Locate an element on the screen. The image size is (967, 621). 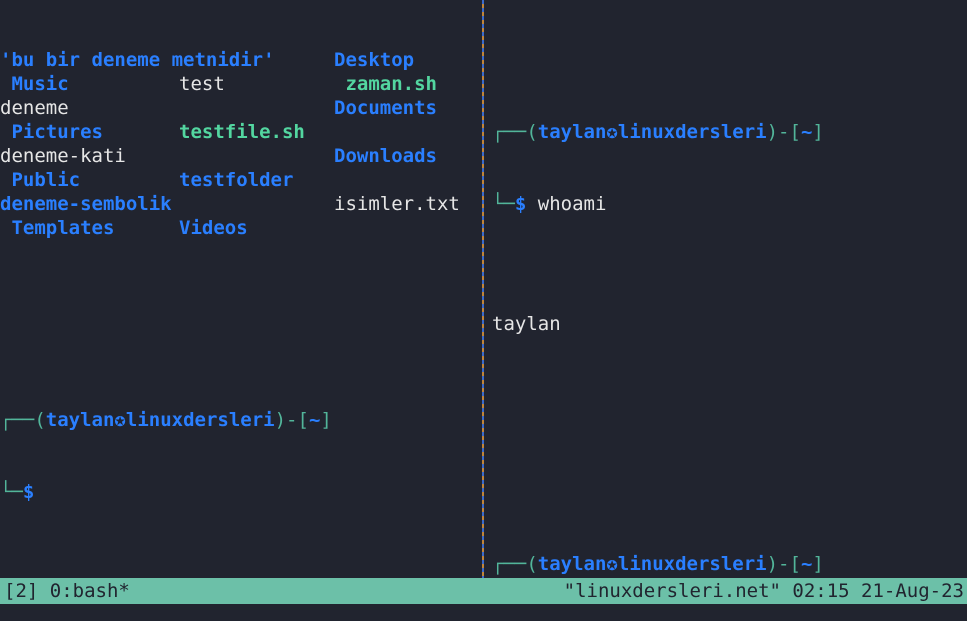
ls-row: 'bu bir deneme metnidir' Desktop is located at coordinates (239, 60).